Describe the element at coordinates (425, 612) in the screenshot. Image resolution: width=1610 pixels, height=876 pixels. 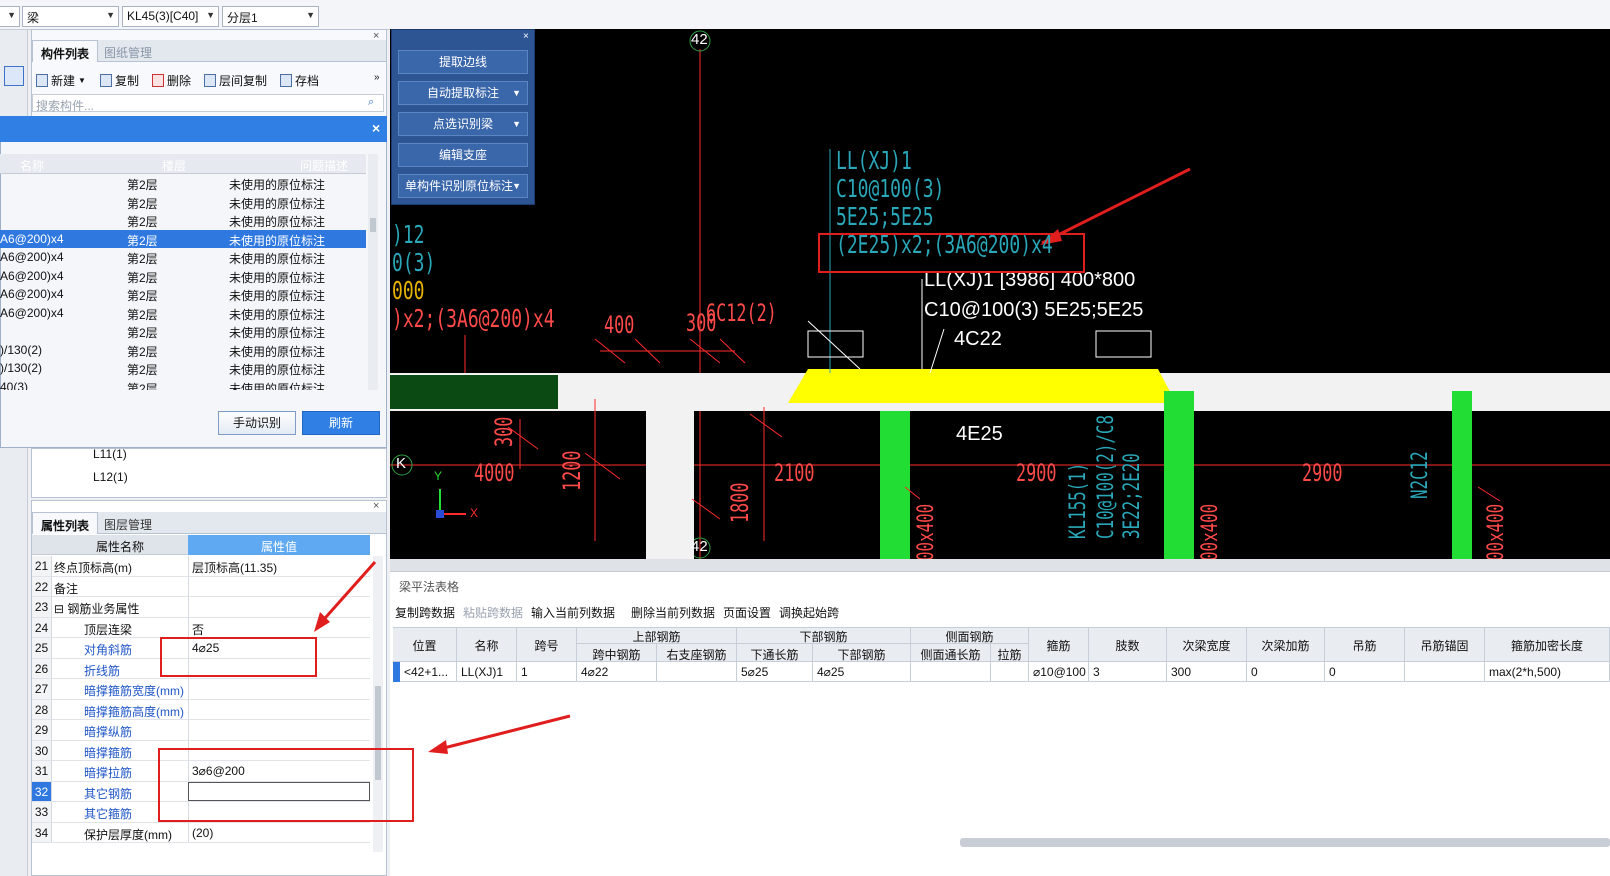
I see `table-tool-button: 复制跨数据` at that location.